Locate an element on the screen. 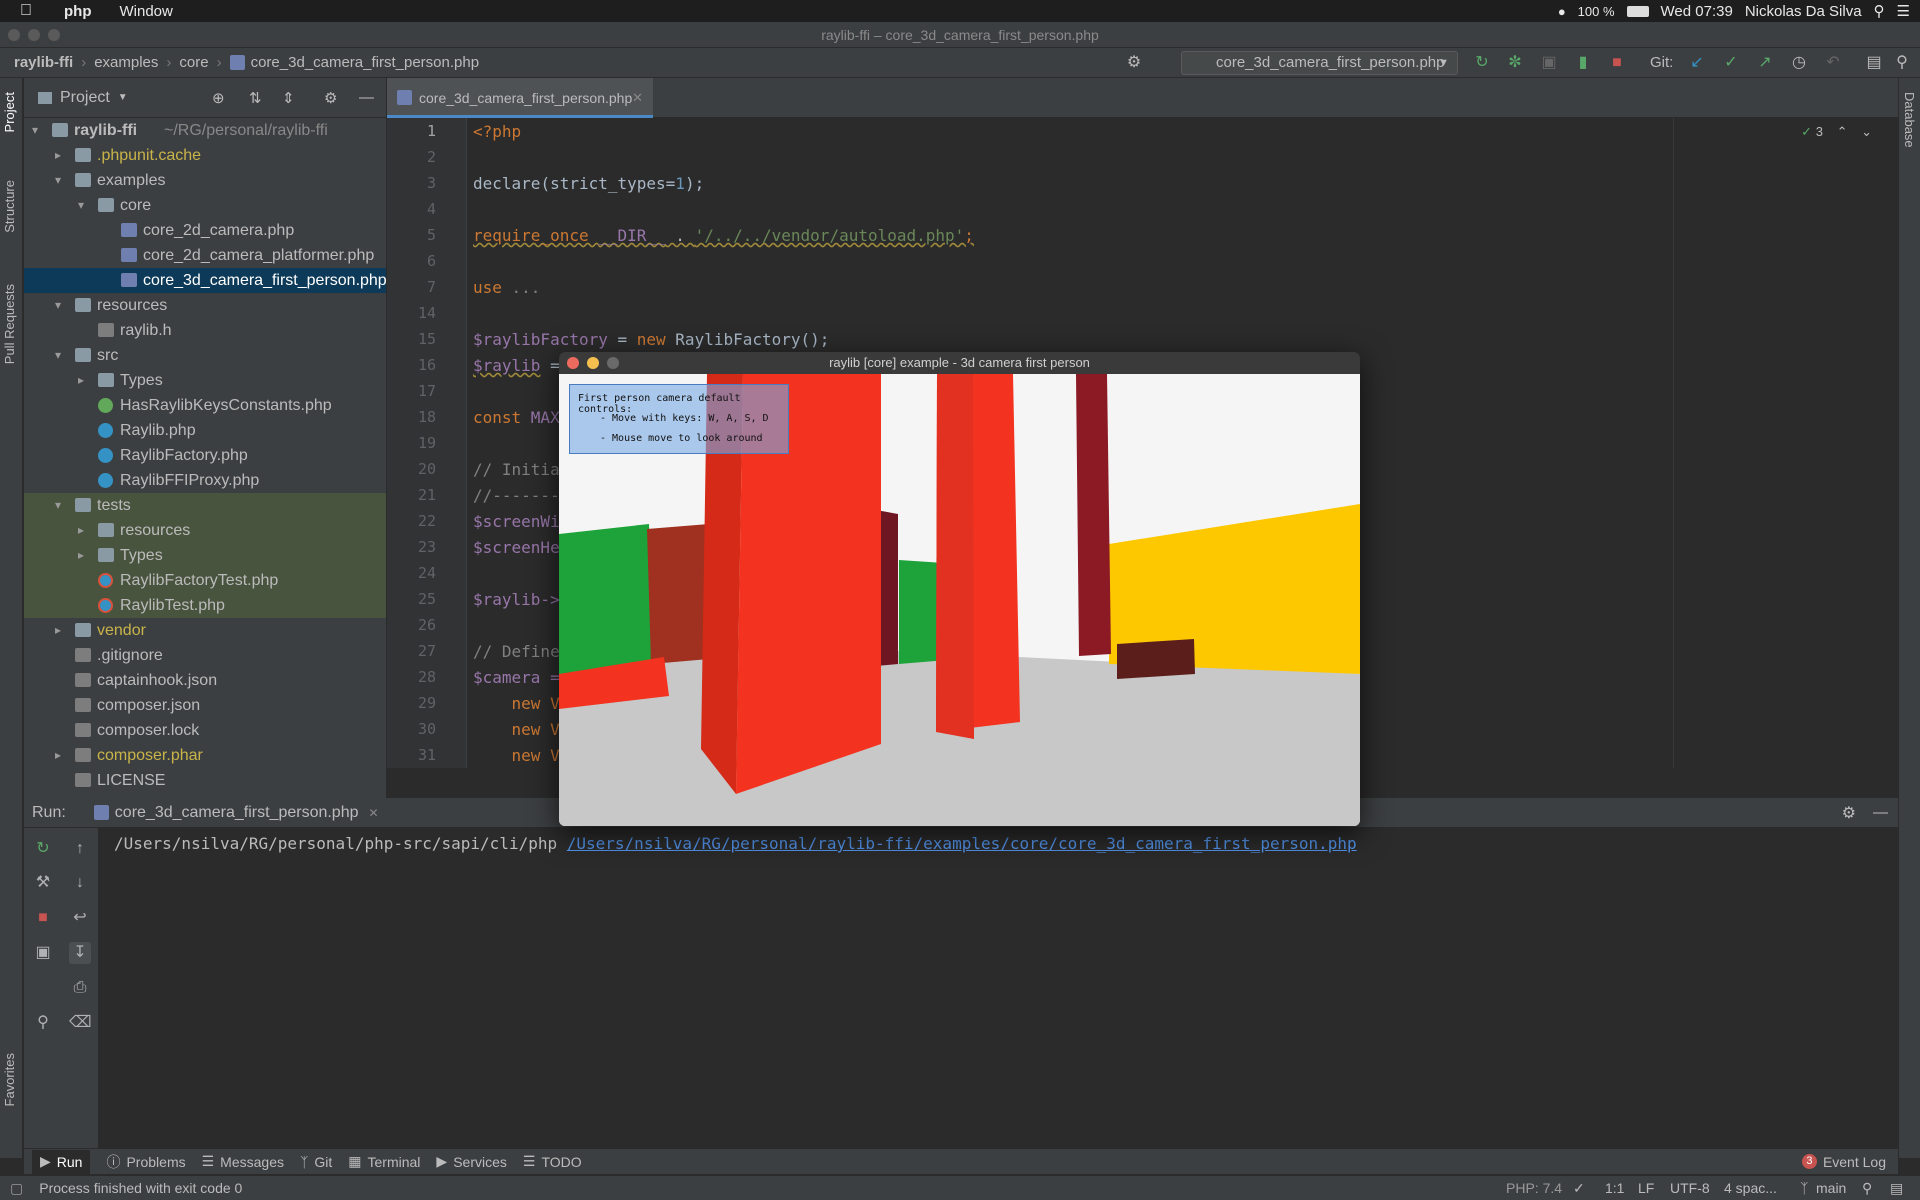  tree-row: composer.lock is located at coordinates (205, 730).